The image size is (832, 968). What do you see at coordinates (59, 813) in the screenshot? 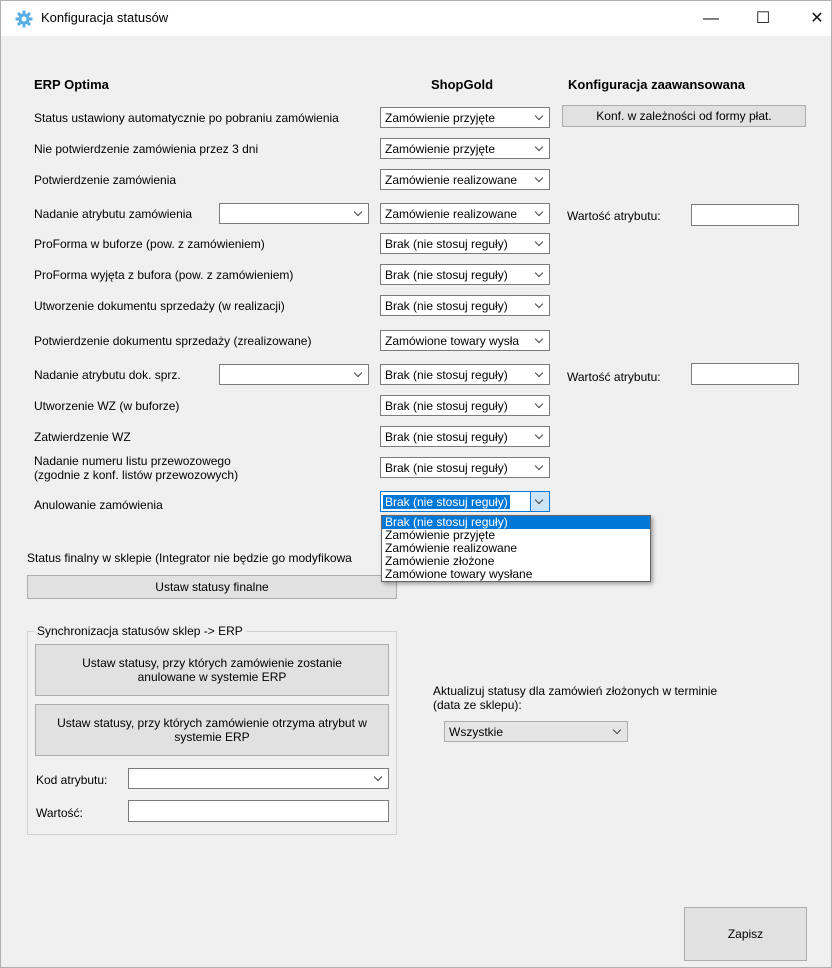
I see `value-label: Wartość:` at bounding box center [59, 813].